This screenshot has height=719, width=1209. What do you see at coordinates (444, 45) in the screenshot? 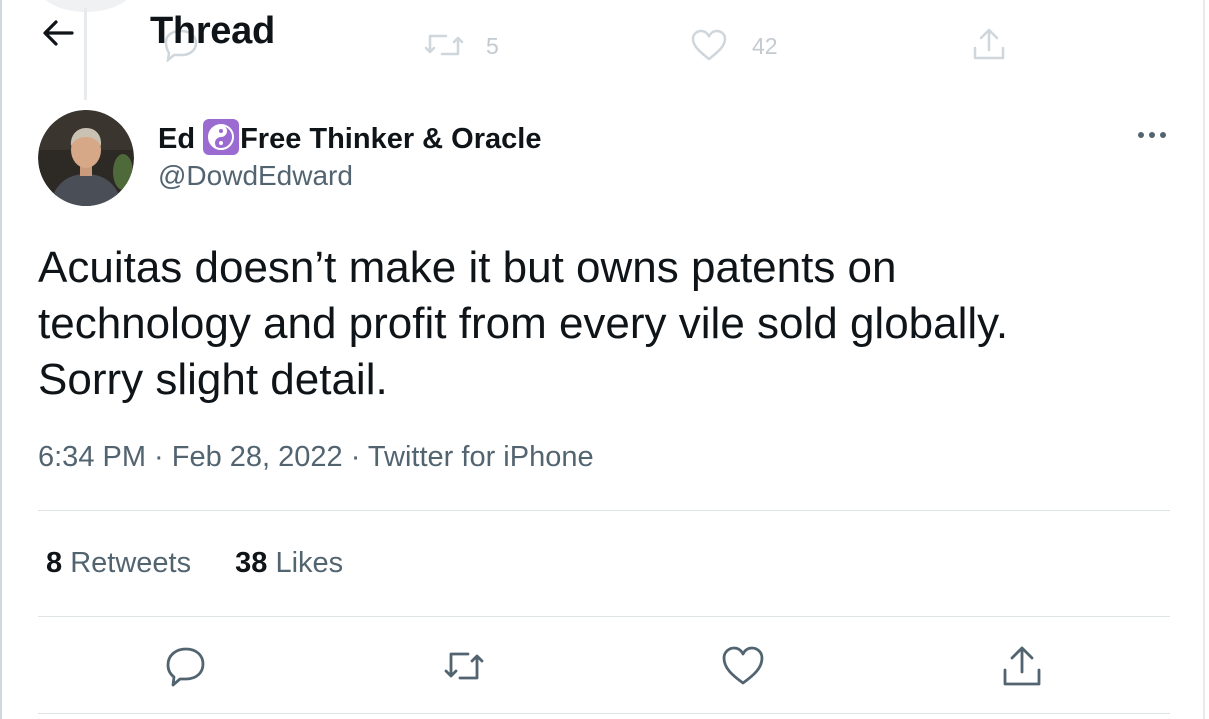
I see `previous-retweet-icon` at bounding box center [444, 45].